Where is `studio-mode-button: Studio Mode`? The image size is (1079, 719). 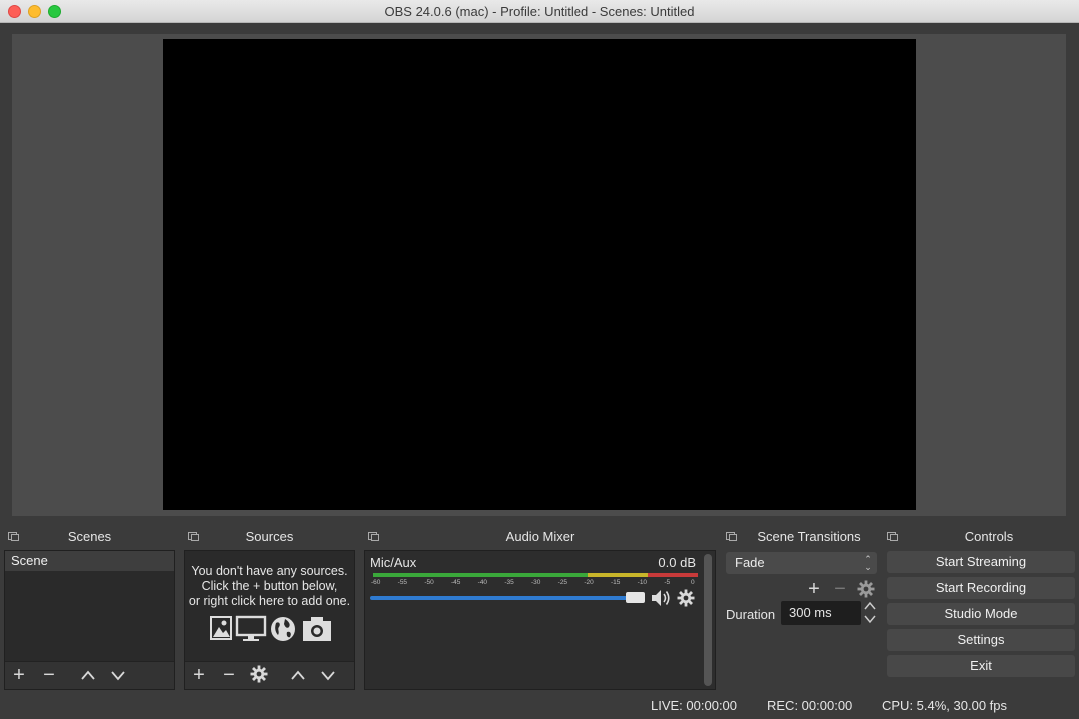
studio-mode-button: Studio Mode is located at coordinates (981, 614).